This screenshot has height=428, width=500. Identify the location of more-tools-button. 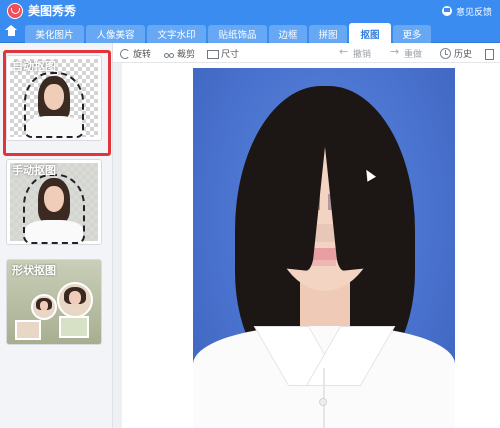
(490, 53).